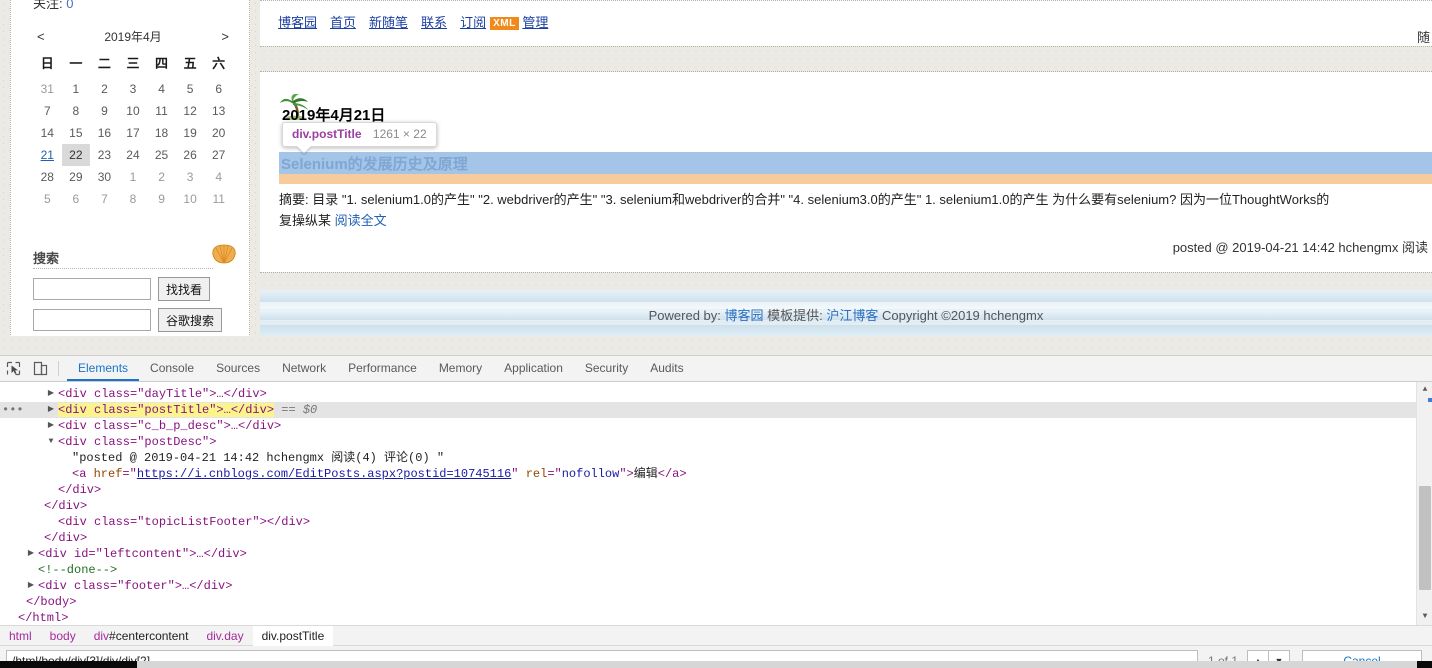  Describe the element at coordinates (141, 636) in the screenshot. I see `breadcrumb-div-centercontent: div#centercontent` at that location.